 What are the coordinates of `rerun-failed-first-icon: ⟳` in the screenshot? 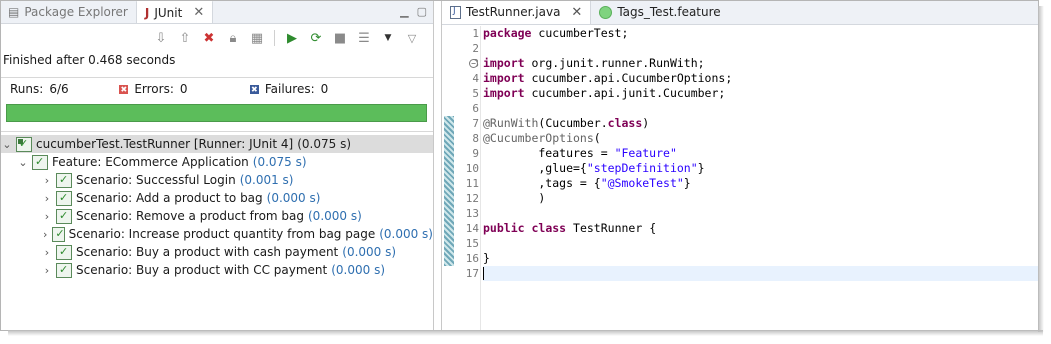 It's located at (316, 38).